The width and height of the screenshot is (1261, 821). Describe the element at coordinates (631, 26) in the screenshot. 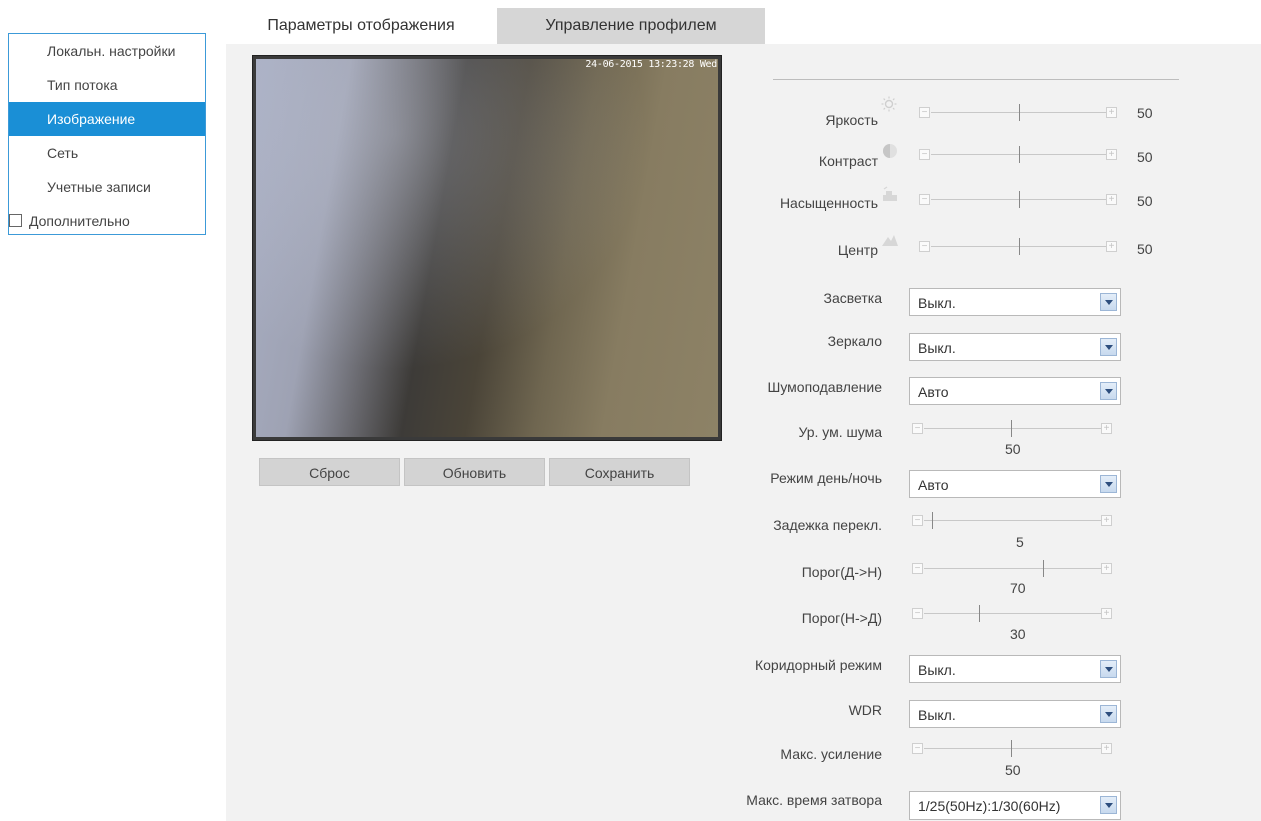

I see `tab-profile-management: Управление профилем` at that location.